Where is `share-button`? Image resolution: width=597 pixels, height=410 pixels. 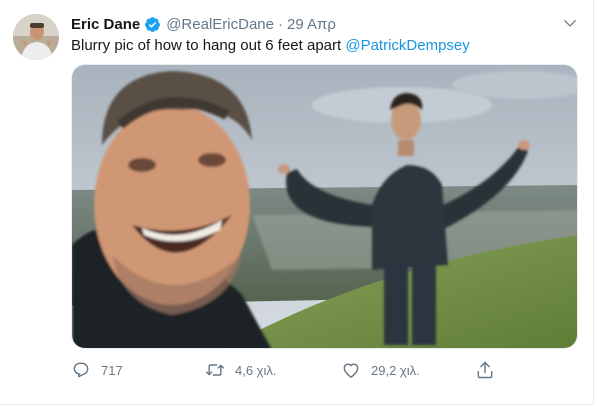
share-button is located at coordinates (485, 370).